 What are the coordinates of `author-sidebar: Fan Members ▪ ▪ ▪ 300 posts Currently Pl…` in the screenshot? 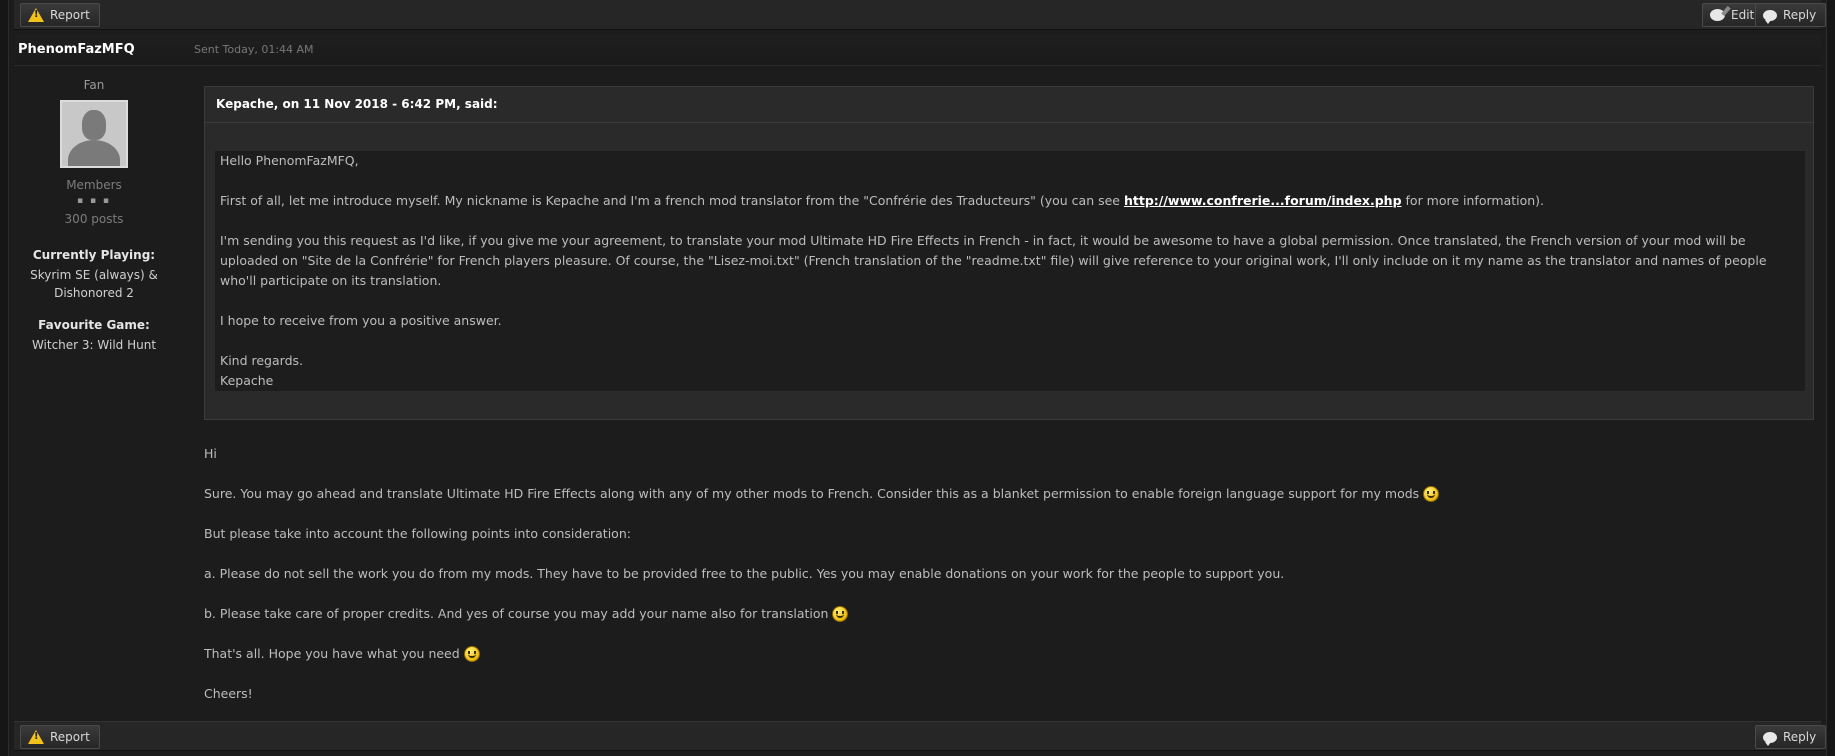 It's located at (94, 212).